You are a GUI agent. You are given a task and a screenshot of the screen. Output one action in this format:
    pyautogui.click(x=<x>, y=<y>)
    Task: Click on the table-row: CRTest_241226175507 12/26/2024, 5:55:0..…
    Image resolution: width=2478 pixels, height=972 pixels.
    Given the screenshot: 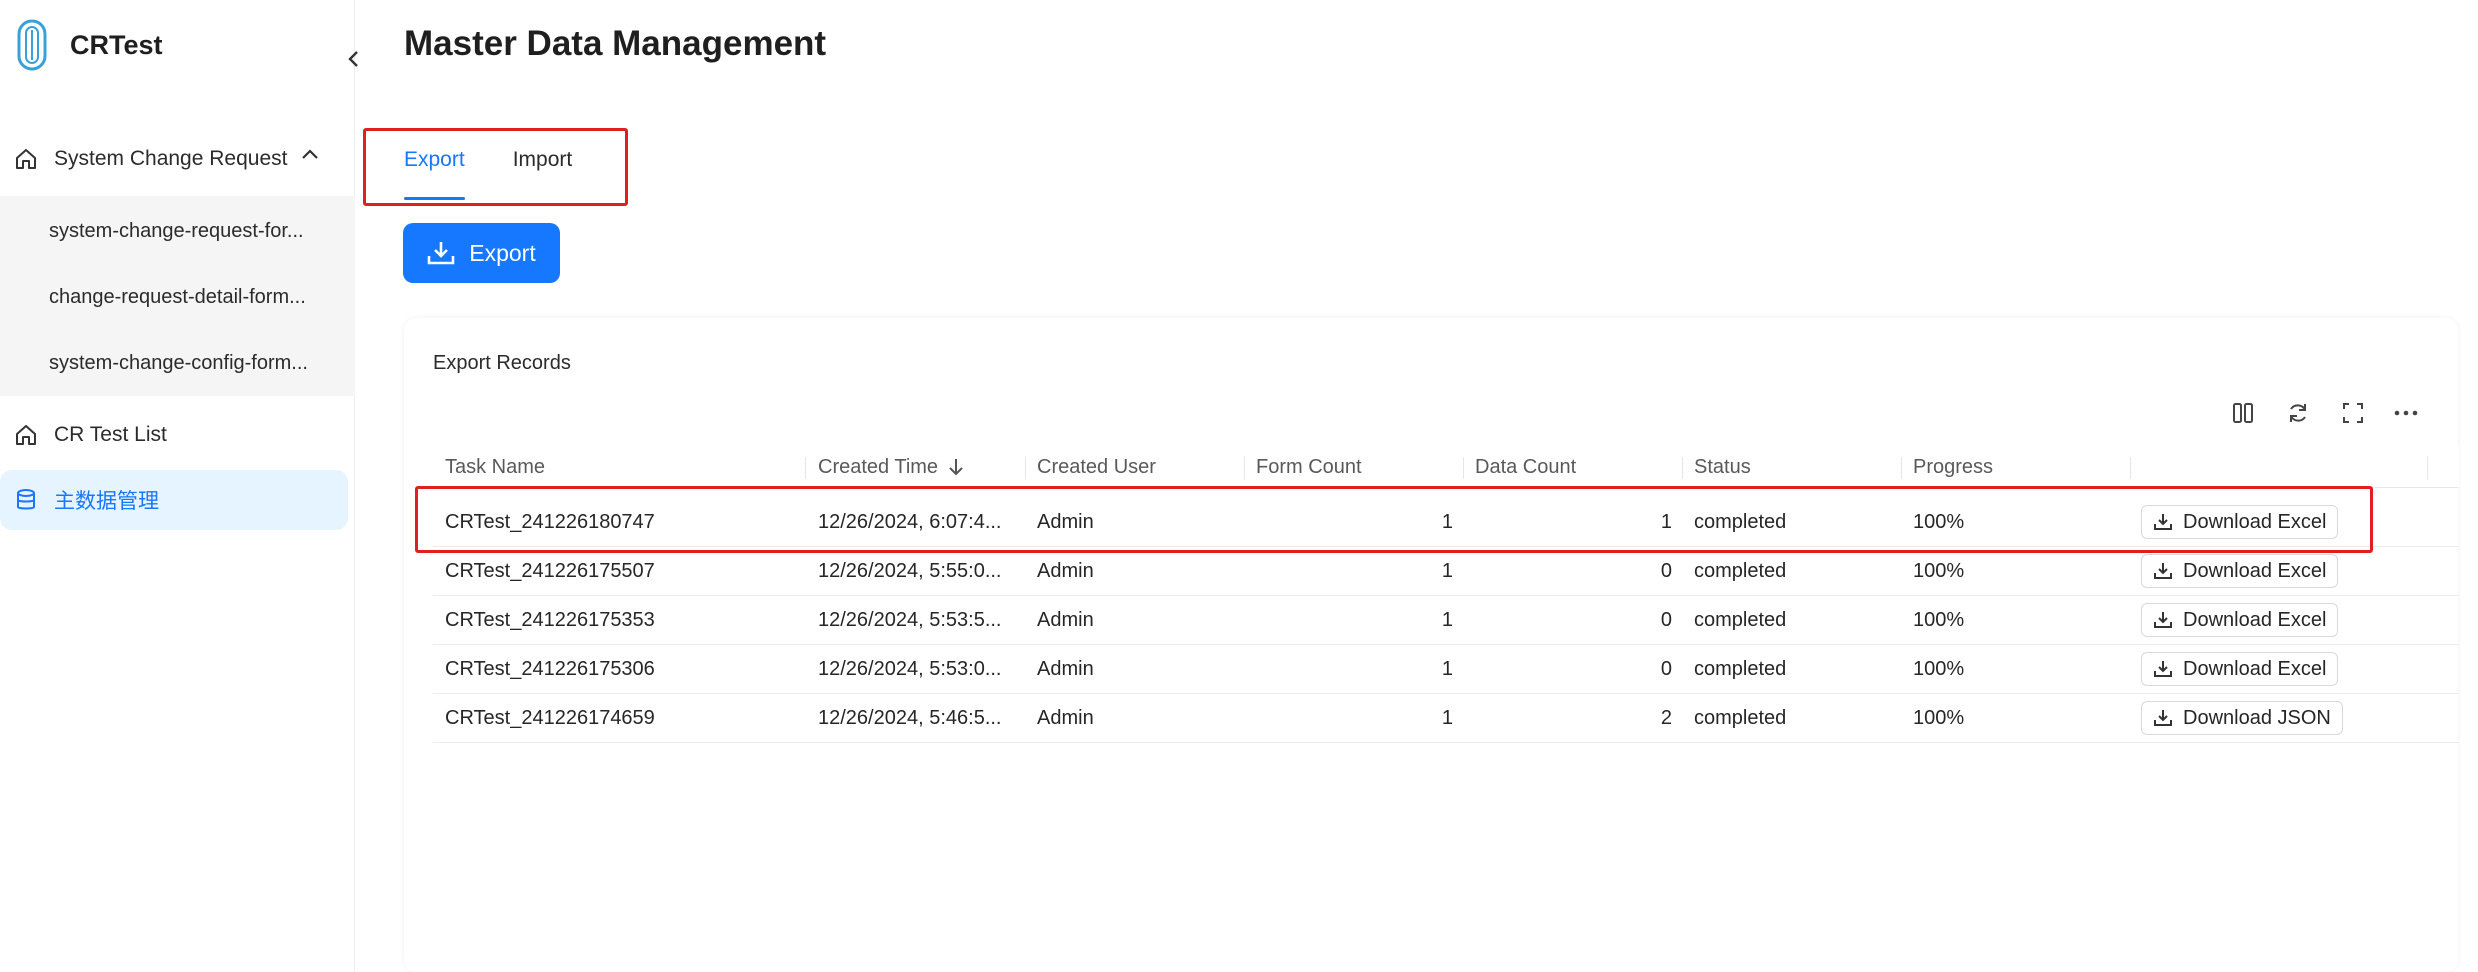 What is the action you would take?
    pyautogui.click(x=1446, y=571)
    